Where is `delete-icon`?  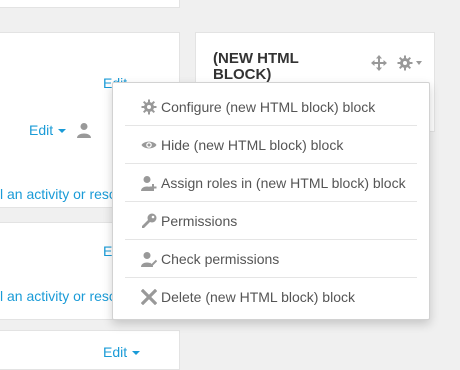
delete-icon is located at coordinates (149, 297).